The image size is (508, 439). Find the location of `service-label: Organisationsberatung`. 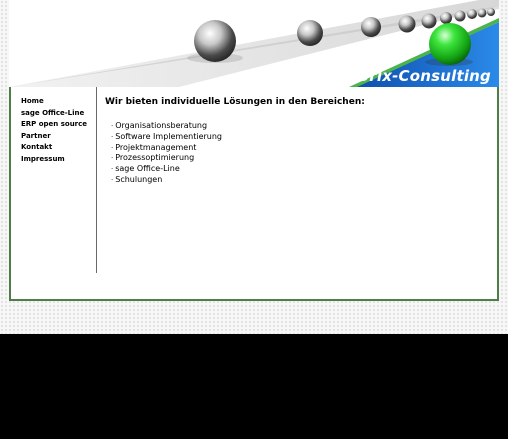

service-label: Organisationsberatung is located at coordinates (161, 125).